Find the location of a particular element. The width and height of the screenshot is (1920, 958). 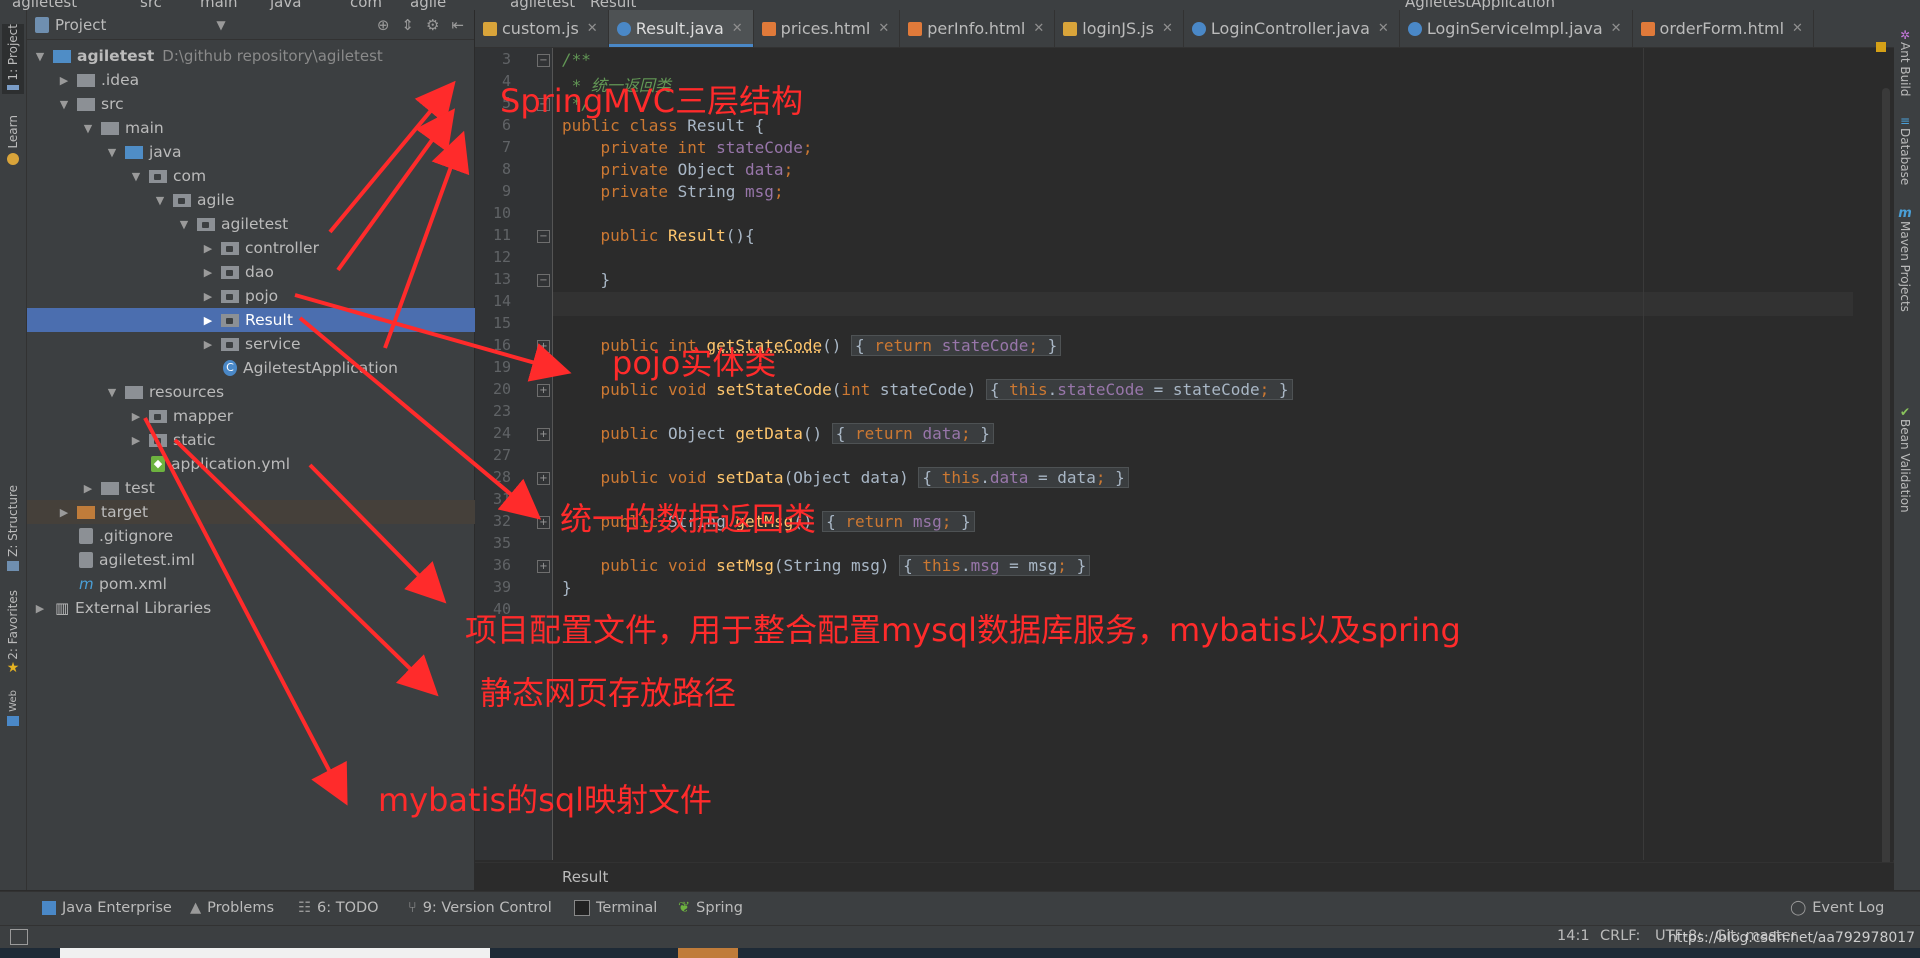

code-line: private String msg; is located at coordinates (692, 191).